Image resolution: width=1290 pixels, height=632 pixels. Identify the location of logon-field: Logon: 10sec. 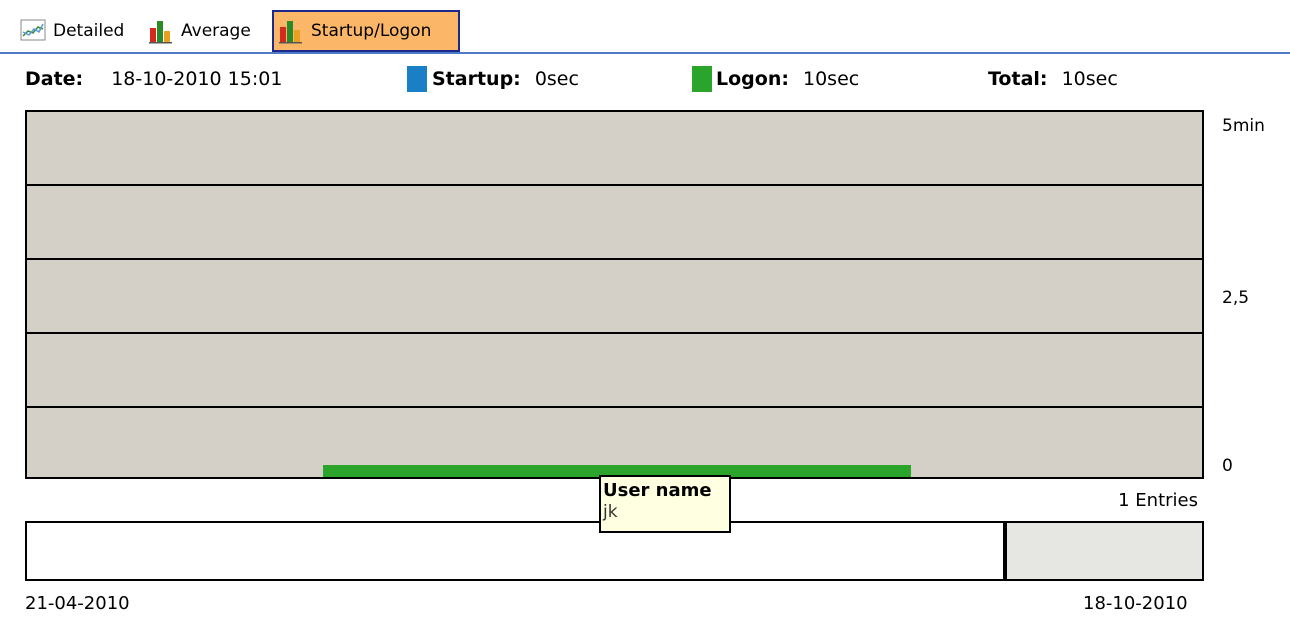
(787, 79).